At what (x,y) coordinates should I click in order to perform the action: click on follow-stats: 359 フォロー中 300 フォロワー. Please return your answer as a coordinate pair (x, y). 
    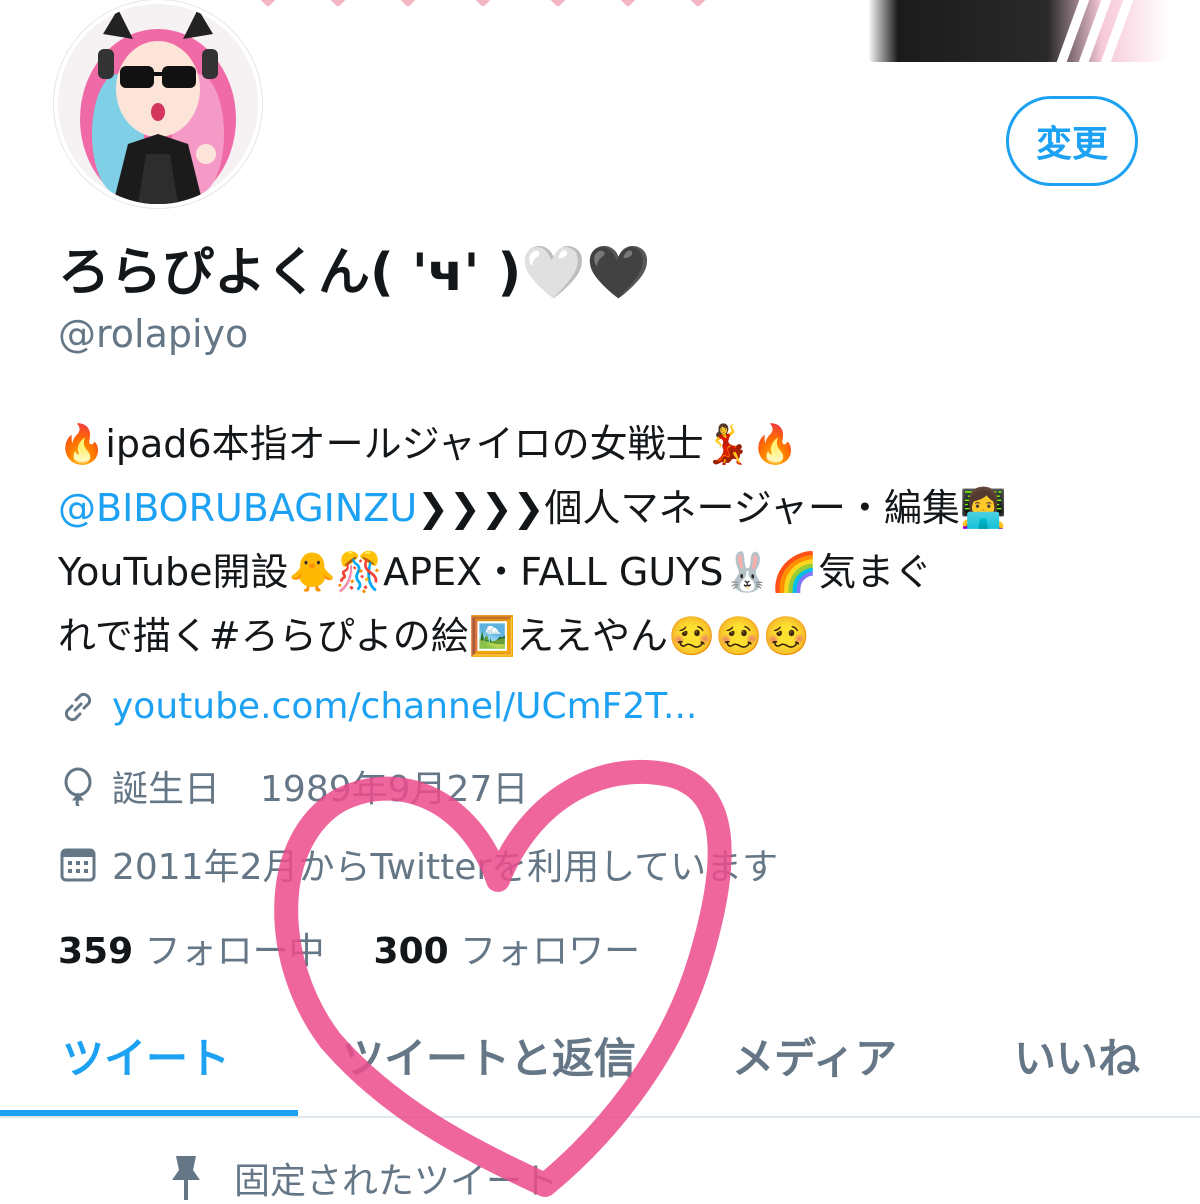
    Looking at the image, I should click on (349, 948).